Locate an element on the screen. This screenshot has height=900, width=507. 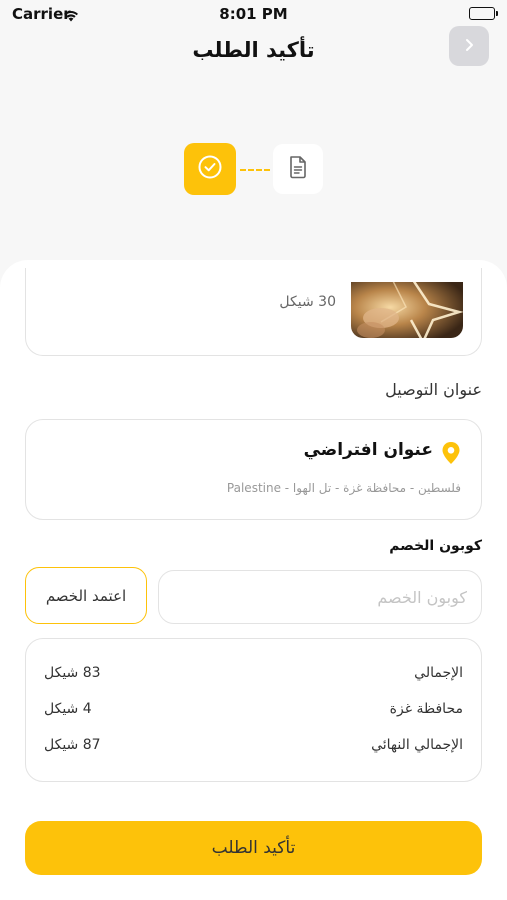
step-completed is located at coordinates (210, 169).